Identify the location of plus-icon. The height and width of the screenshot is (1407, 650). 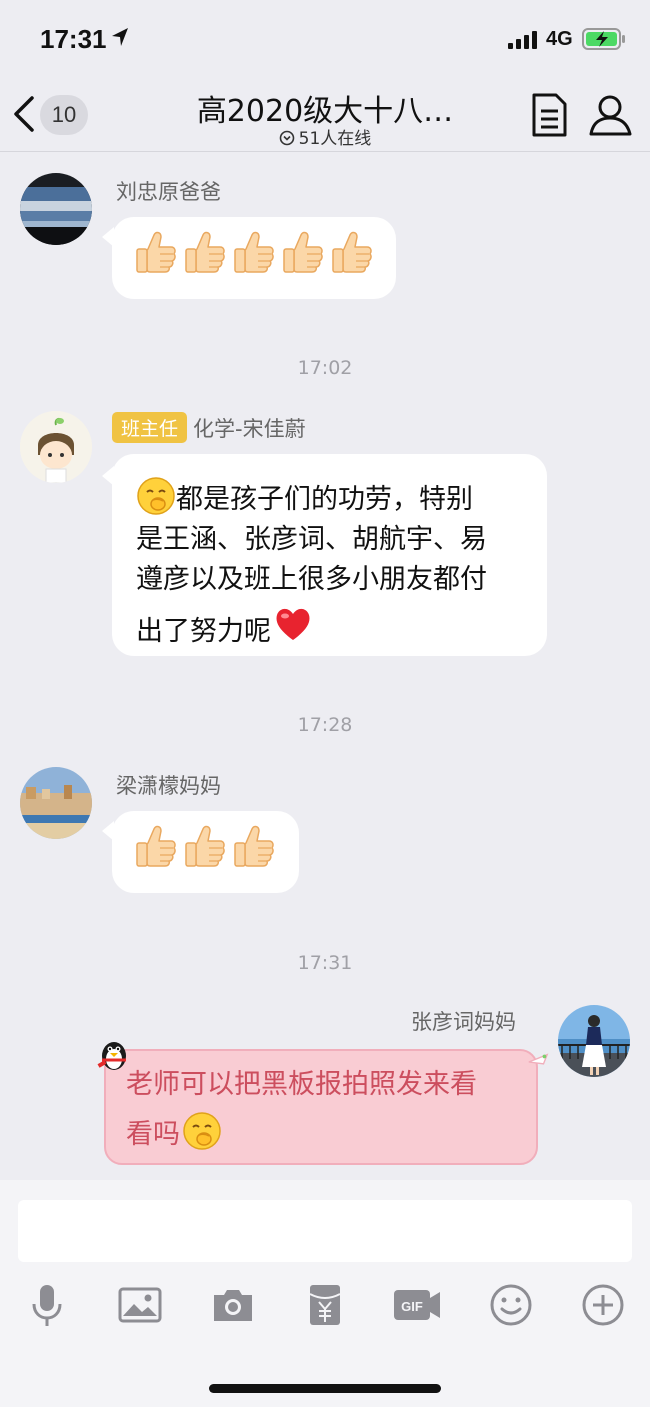
(603, 1305).